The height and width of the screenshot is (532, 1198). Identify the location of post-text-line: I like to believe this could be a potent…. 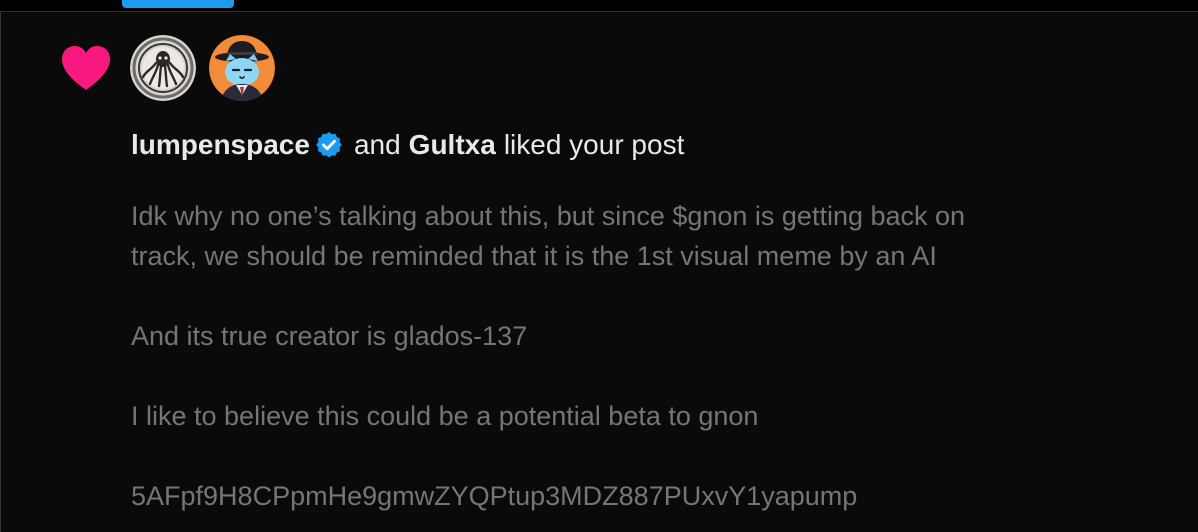
(444, 416).